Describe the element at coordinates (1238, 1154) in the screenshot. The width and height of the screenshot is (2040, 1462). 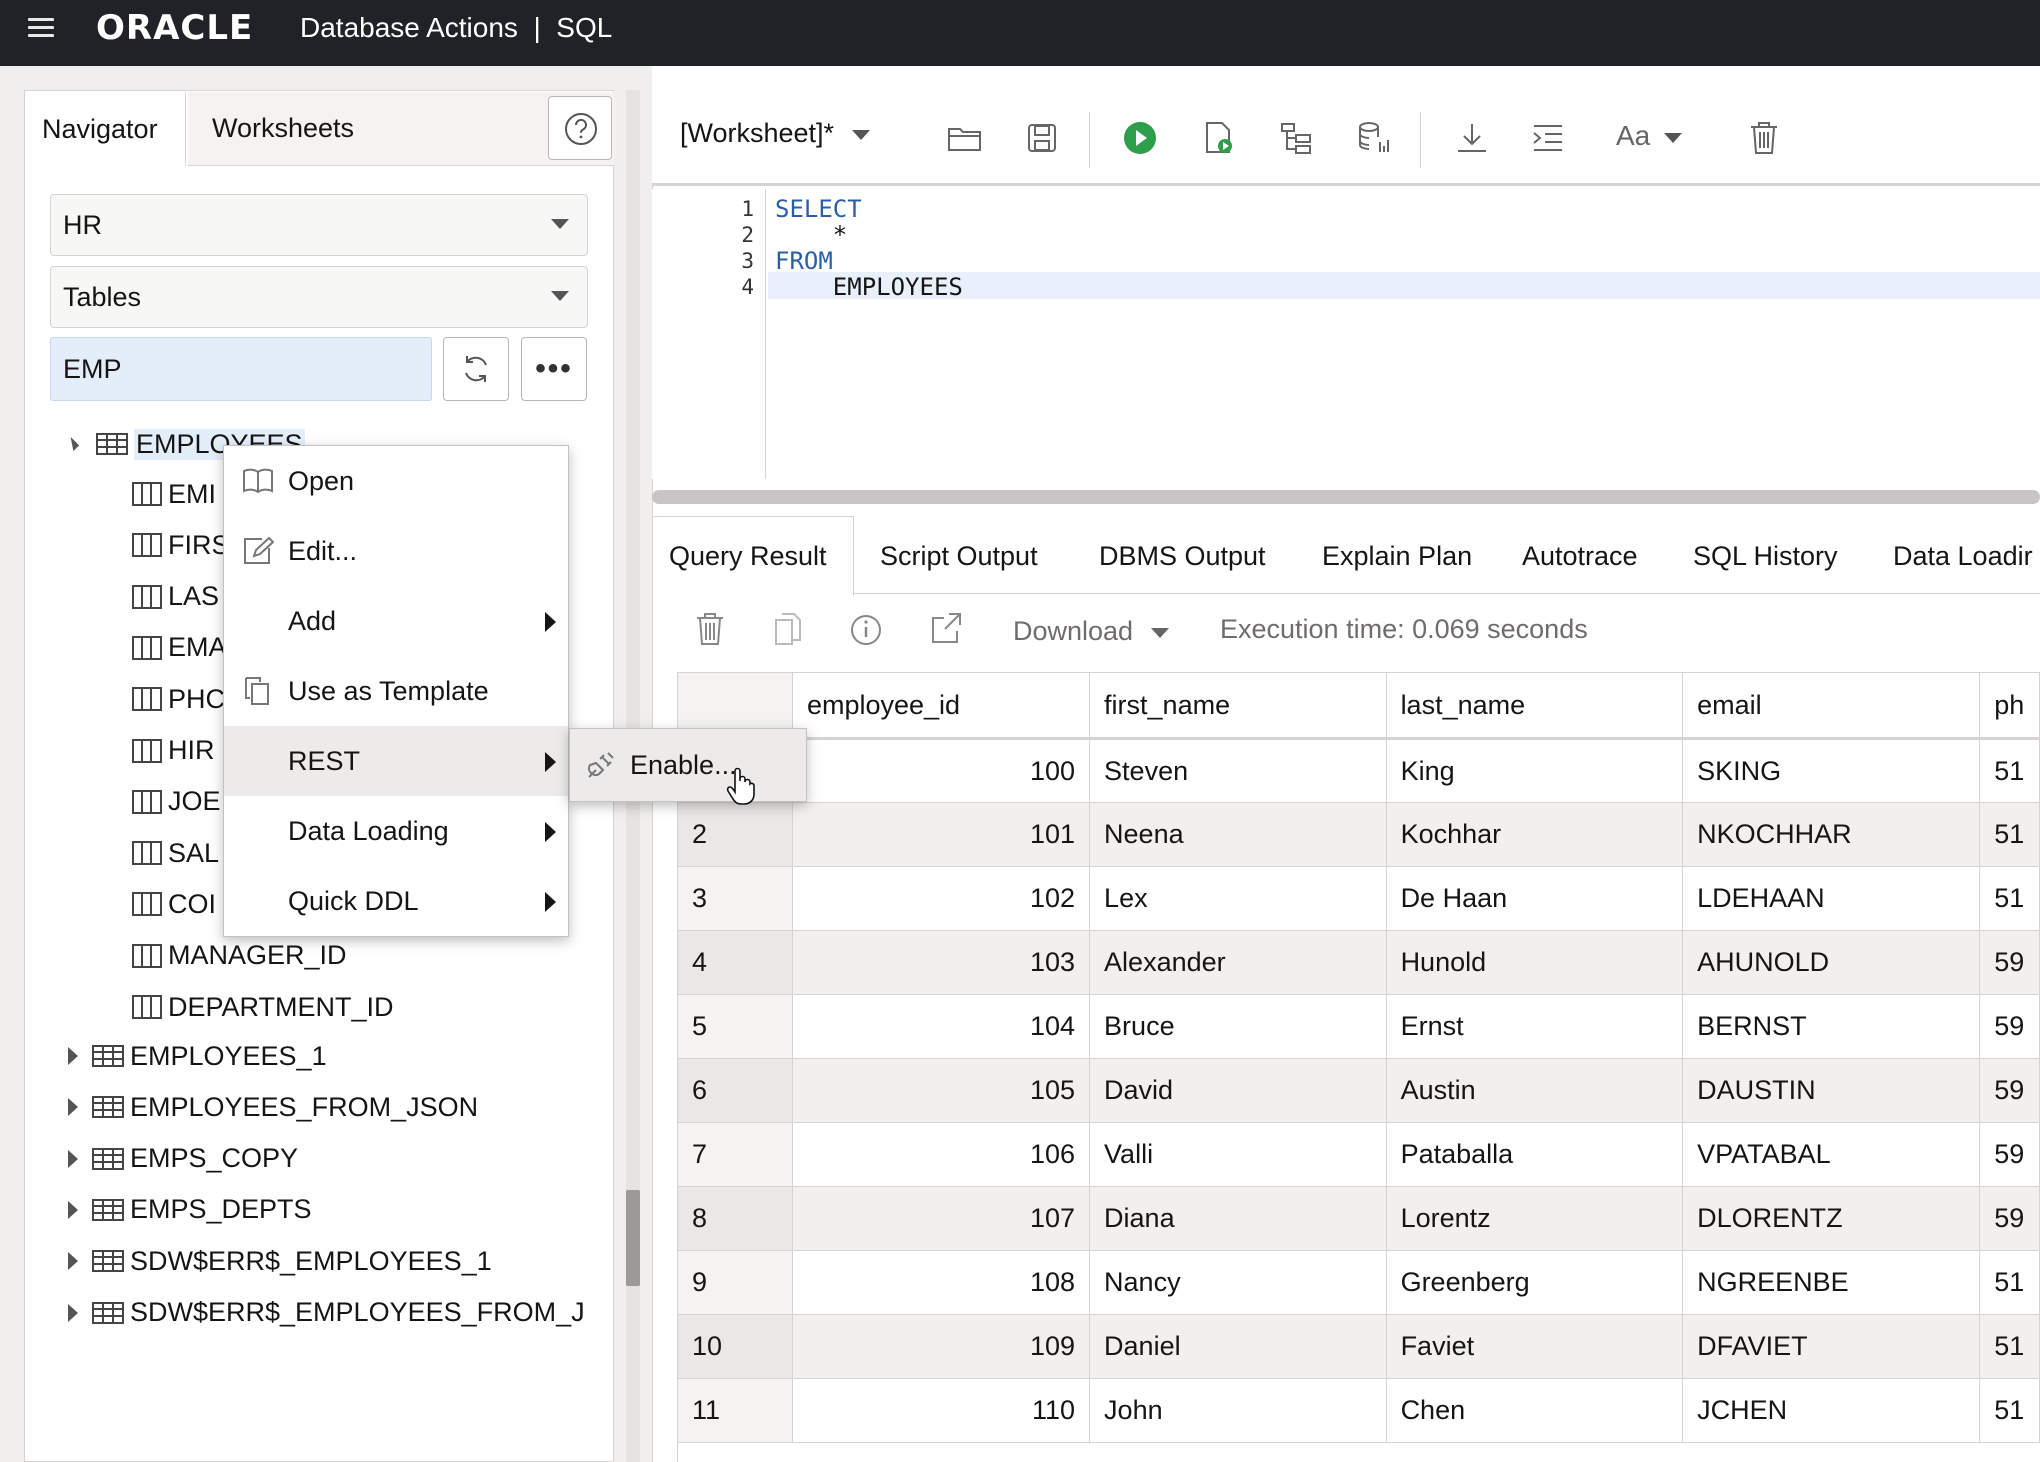
I see `table-cell: Valli` at that location.